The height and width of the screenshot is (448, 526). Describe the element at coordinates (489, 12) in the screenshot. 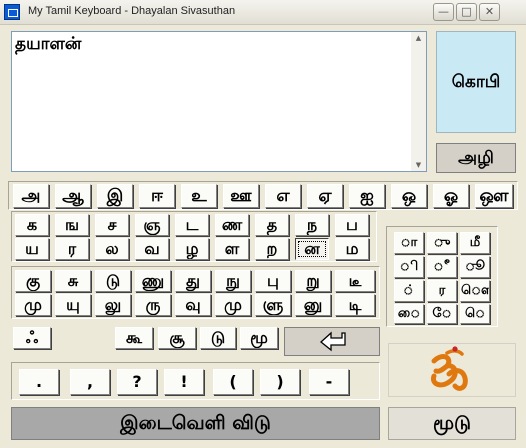

I see `close-window-button: ✕` at that location.